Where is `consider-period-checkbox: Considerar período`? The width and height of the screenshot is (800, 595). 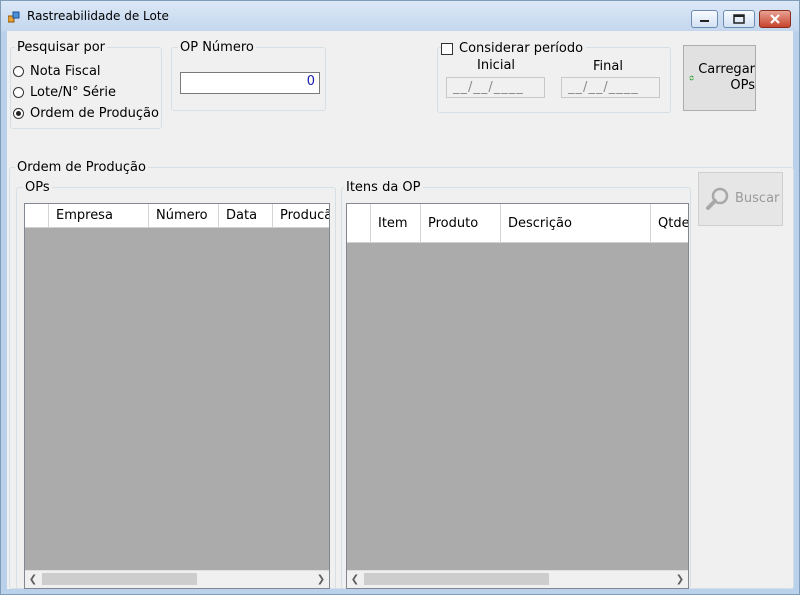 consider-period-checkbox: Considerar período is located at coordinates (514, 48).